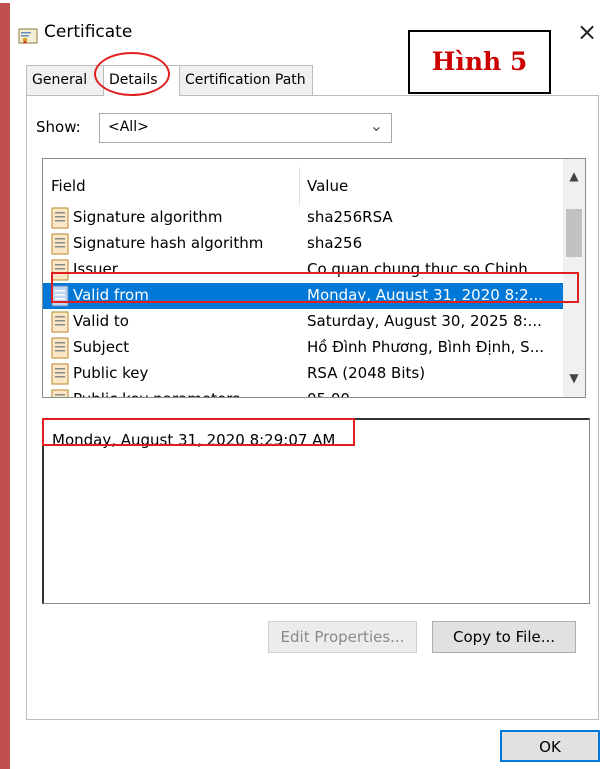 The height and width of the screenshot is (769, 611). Describe the element at coordinates (327, 186) in the screenshot. I see `column-header-value: Value` at that location.